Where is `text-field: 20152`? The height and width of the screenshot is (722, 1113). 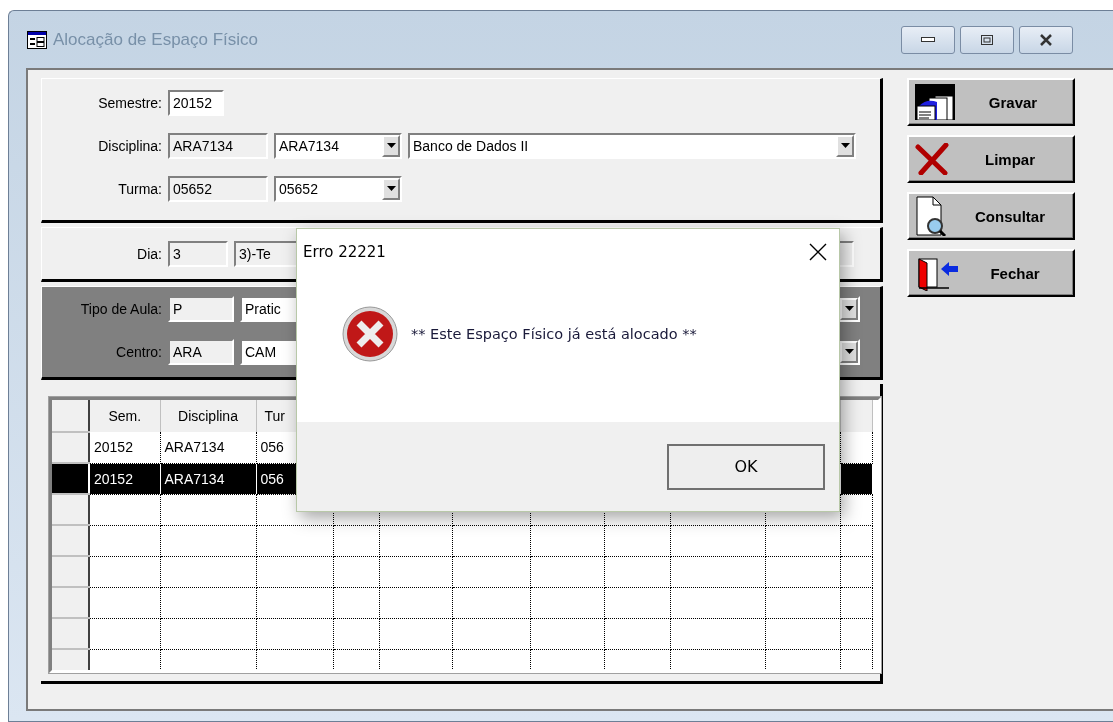
text-field: 20152 is located at coordinates (196, 102).